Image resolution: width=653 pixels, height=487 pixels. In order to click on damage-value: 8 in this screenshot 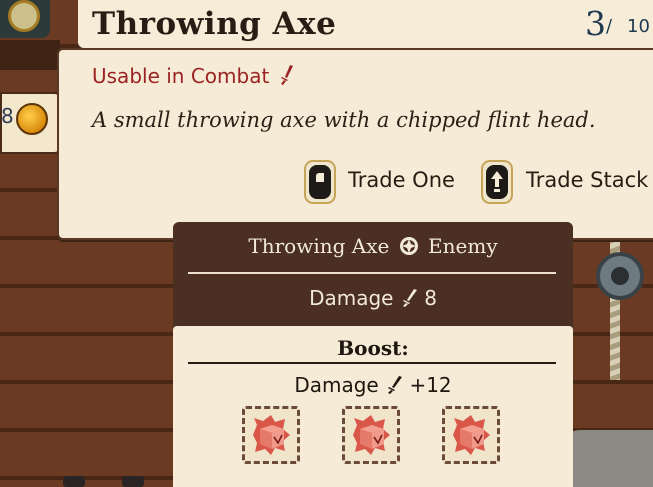, I will do `click(430, 298)`.